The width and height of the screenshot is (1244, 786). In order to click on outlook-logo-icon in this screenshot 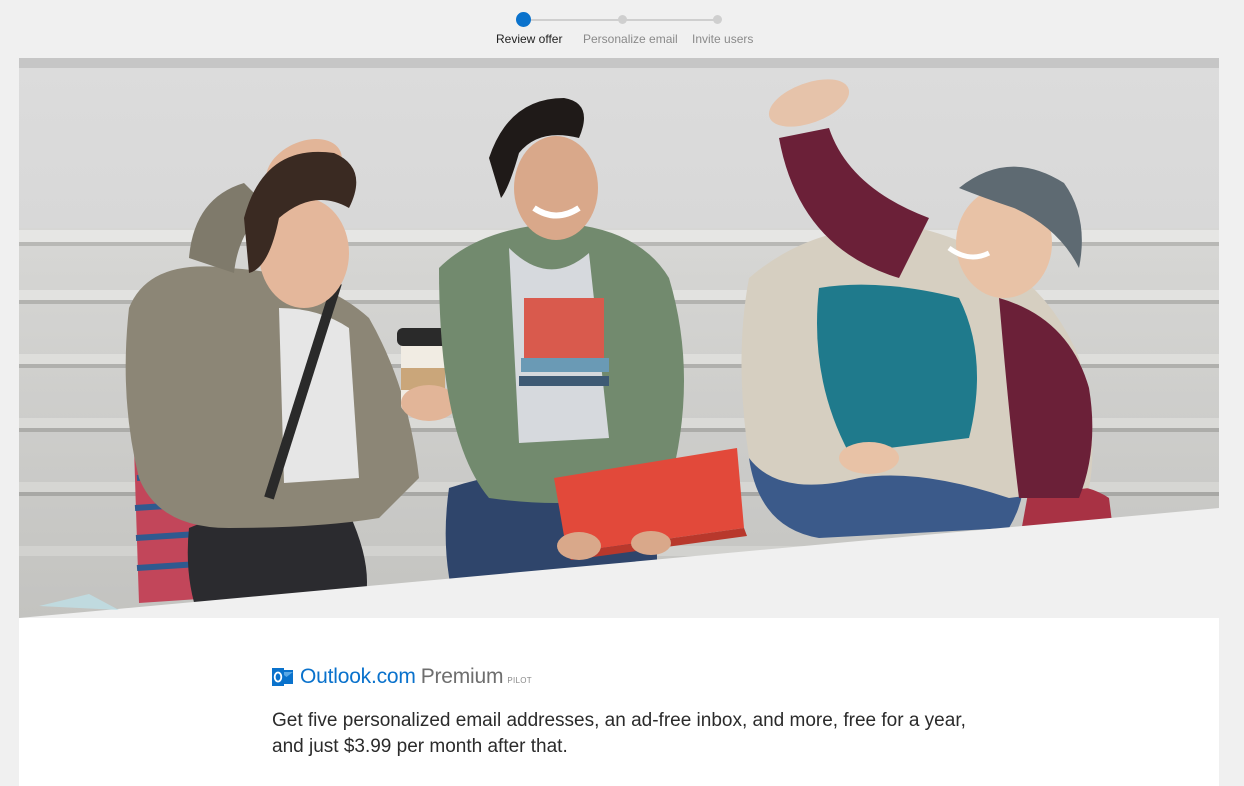, I will do `click(282, 677)`.